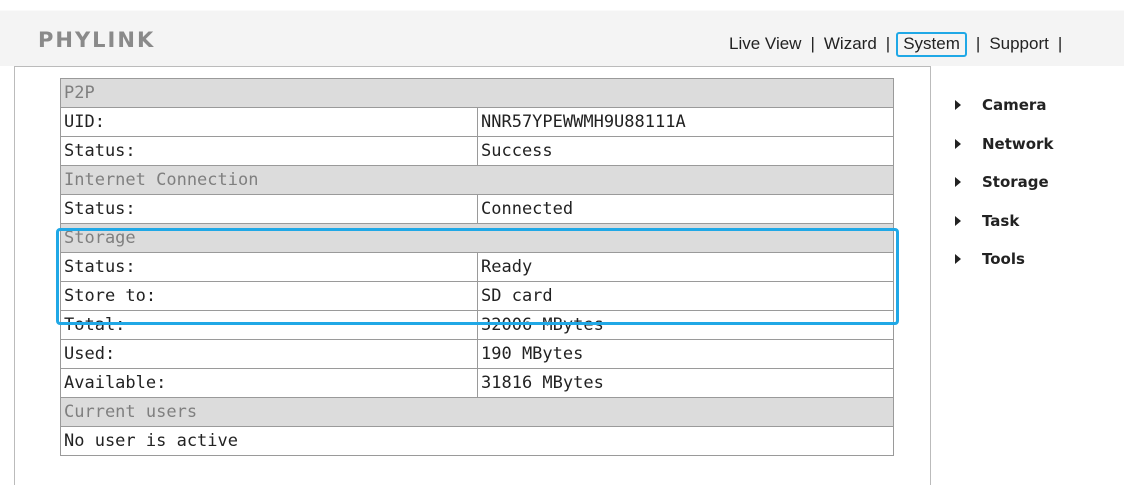  What do you see at coordinates (685, 151) in the screenshot?
I see `row-value: Success` at bounding box center [685, 151].